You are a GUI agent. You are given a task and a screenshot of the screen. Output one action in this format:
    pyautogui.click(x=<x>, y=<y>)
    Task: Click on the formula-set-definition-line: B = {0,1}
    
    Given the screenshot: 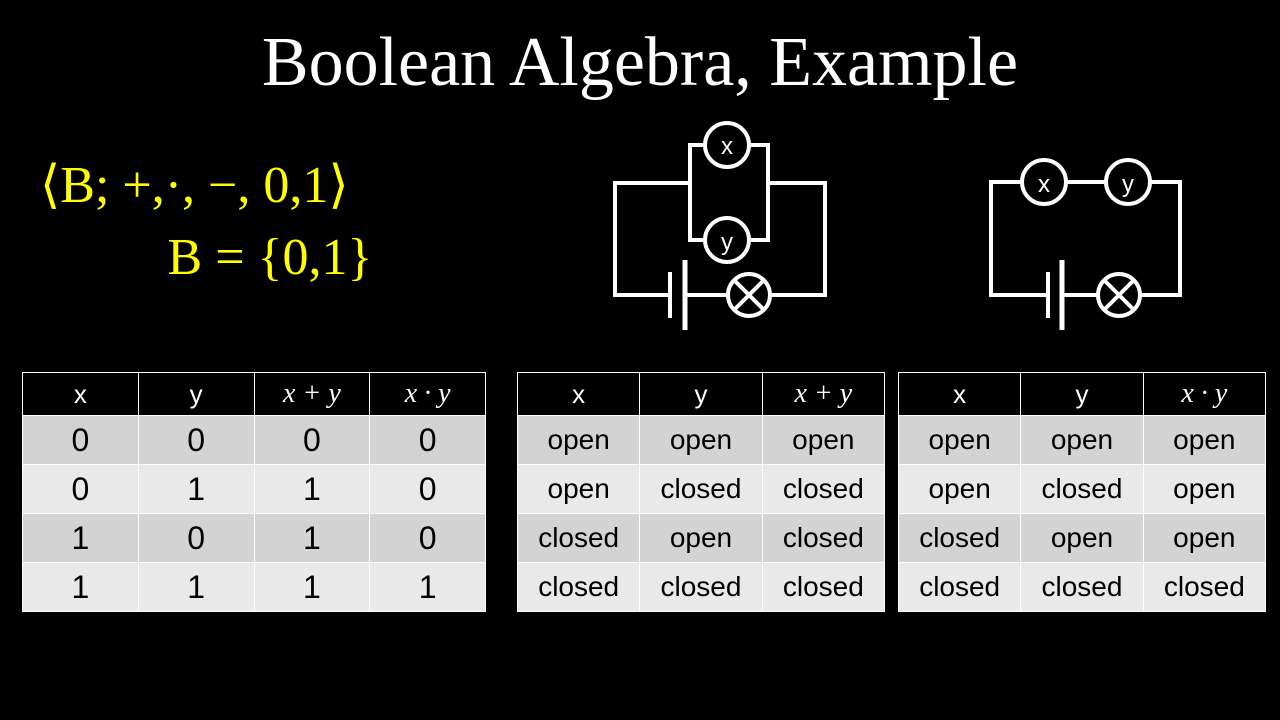 What is the action you would take?
    pyautogui.click(x=270, y=257)
    